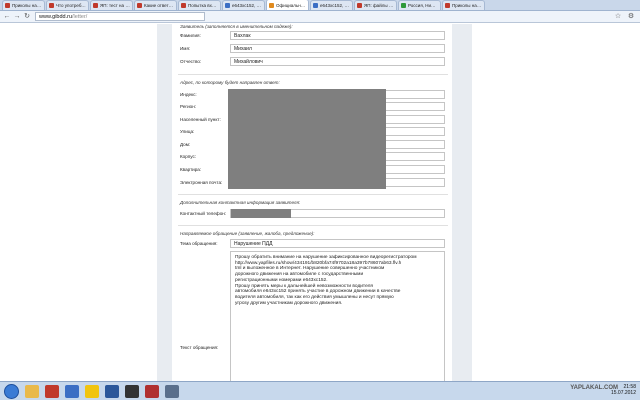  I want to click on browser-tab-active: Официальный, so click(287, 5).